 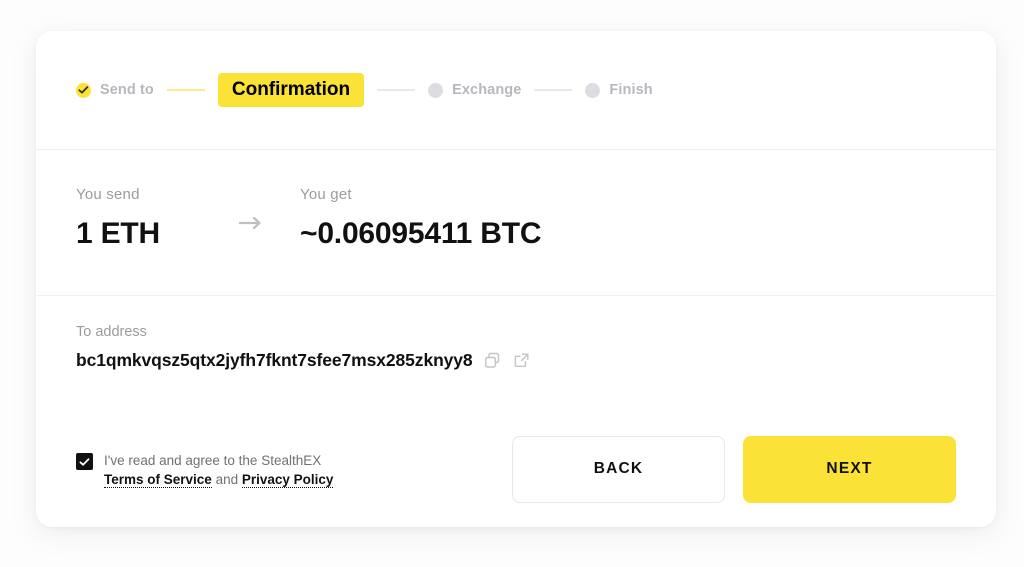 I want to click on copy-icon, so click(x=492, y=360).